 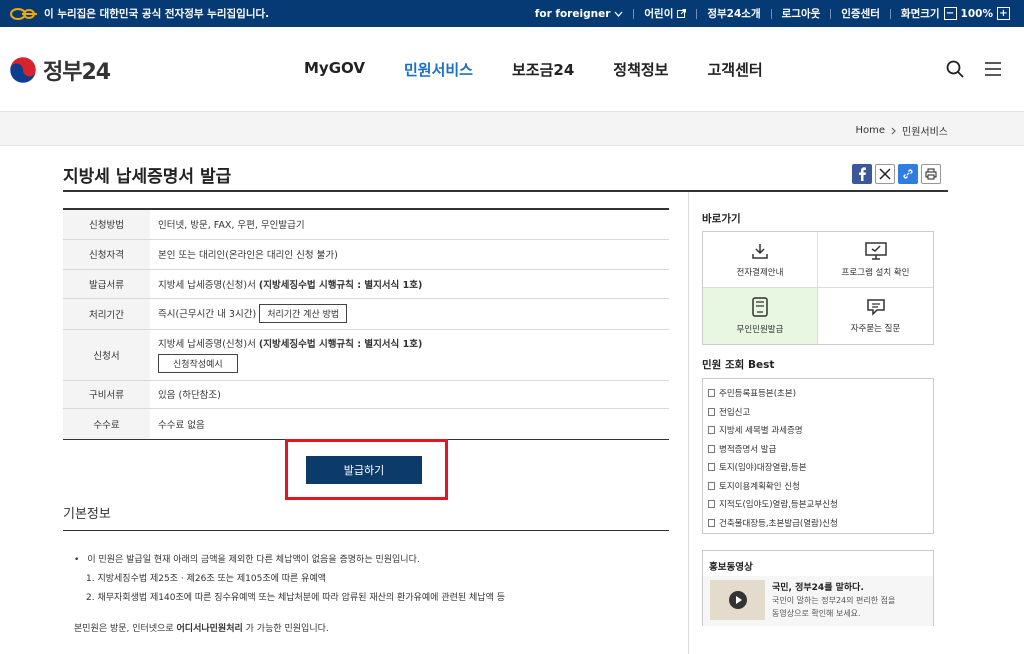 What do you see at coordinates (925, 130) in the screenshot?
I see `breadcrumb-current: 민원서비스` at bounding box center [925, 130].